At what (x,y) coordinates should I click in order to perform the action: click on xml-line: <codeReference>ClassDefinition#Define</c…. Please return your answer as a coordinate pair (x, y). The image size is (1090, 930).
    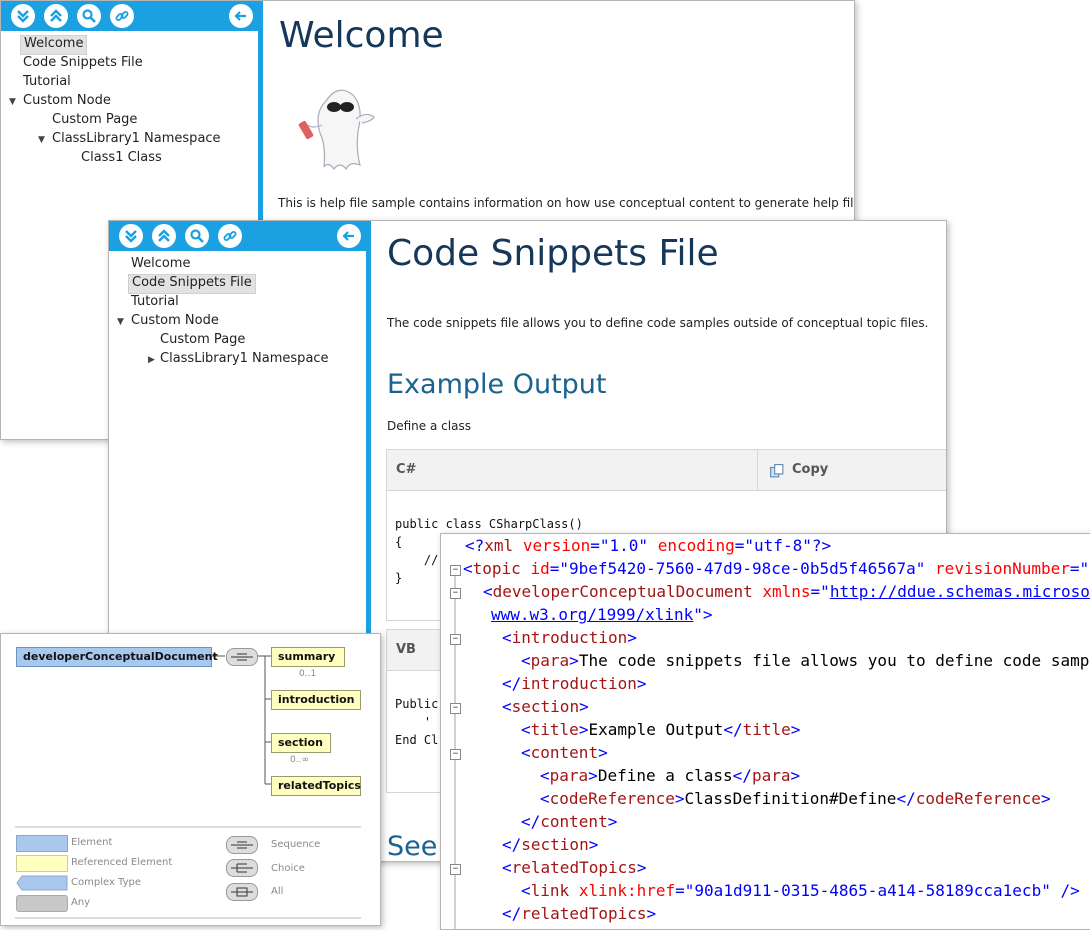
    Looking at the image, I should click on (795, 798).